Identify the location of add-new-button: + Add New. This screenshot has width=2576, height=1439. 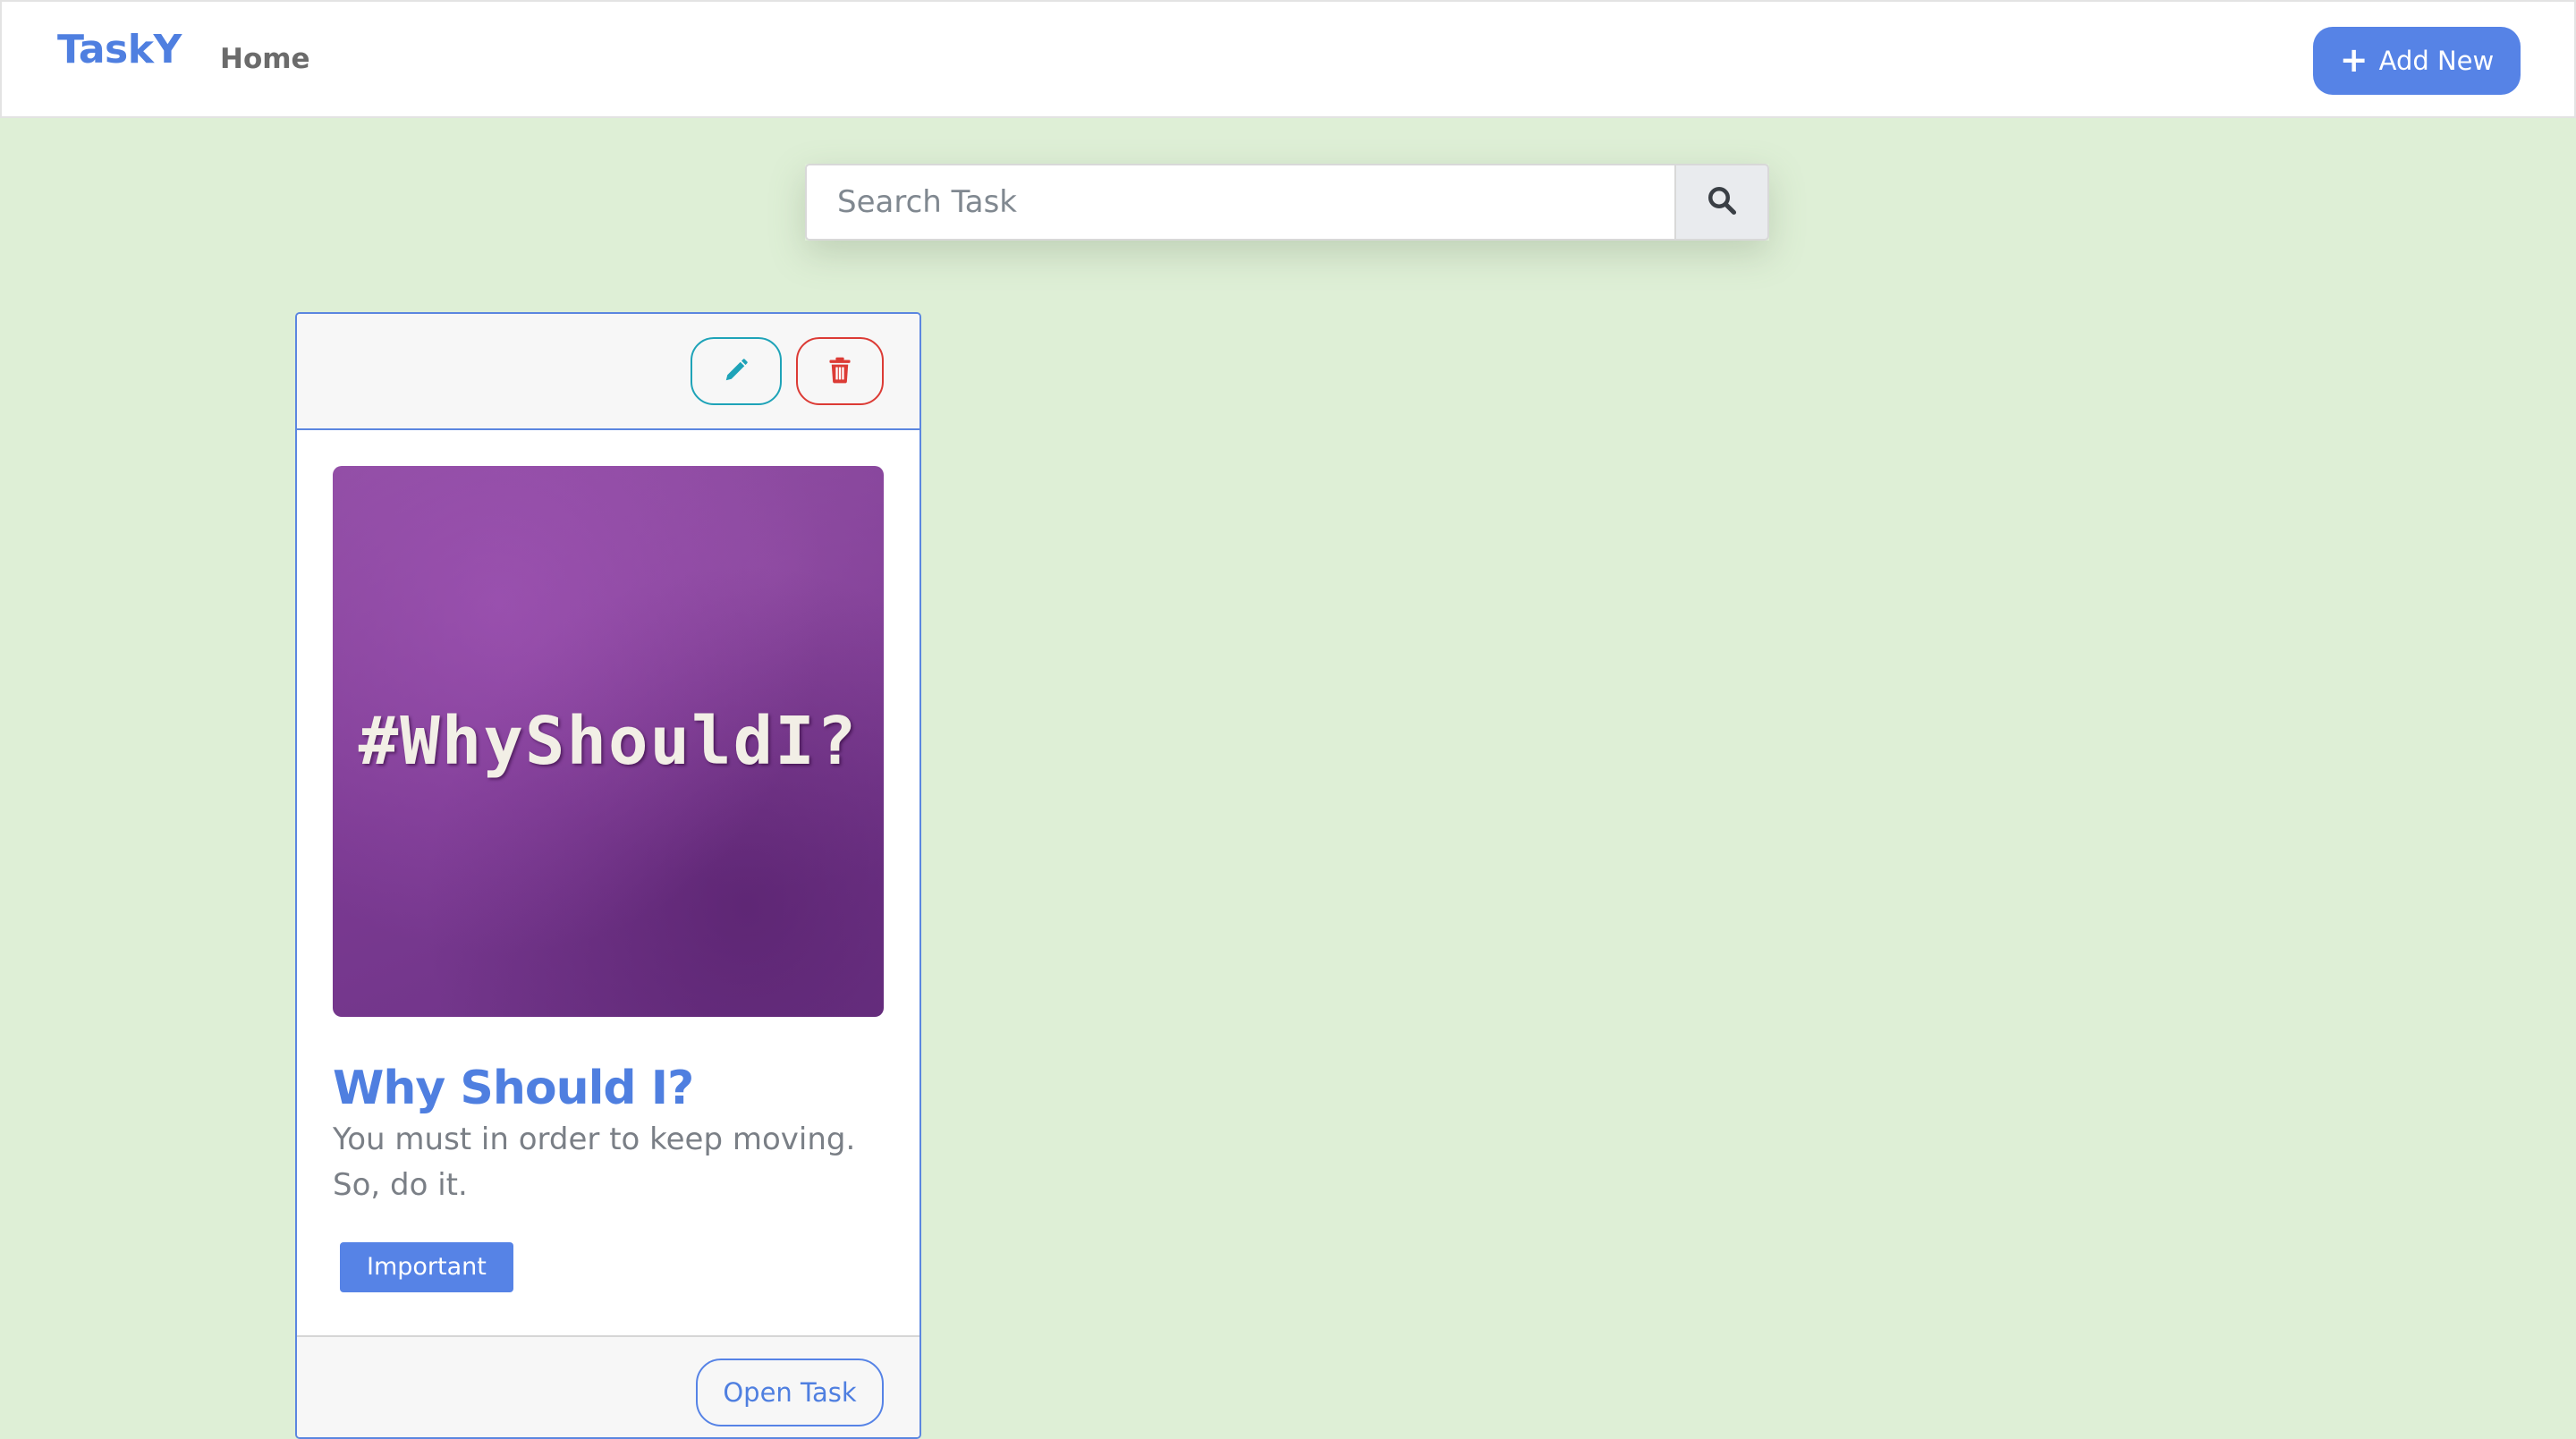
(2417, 61).